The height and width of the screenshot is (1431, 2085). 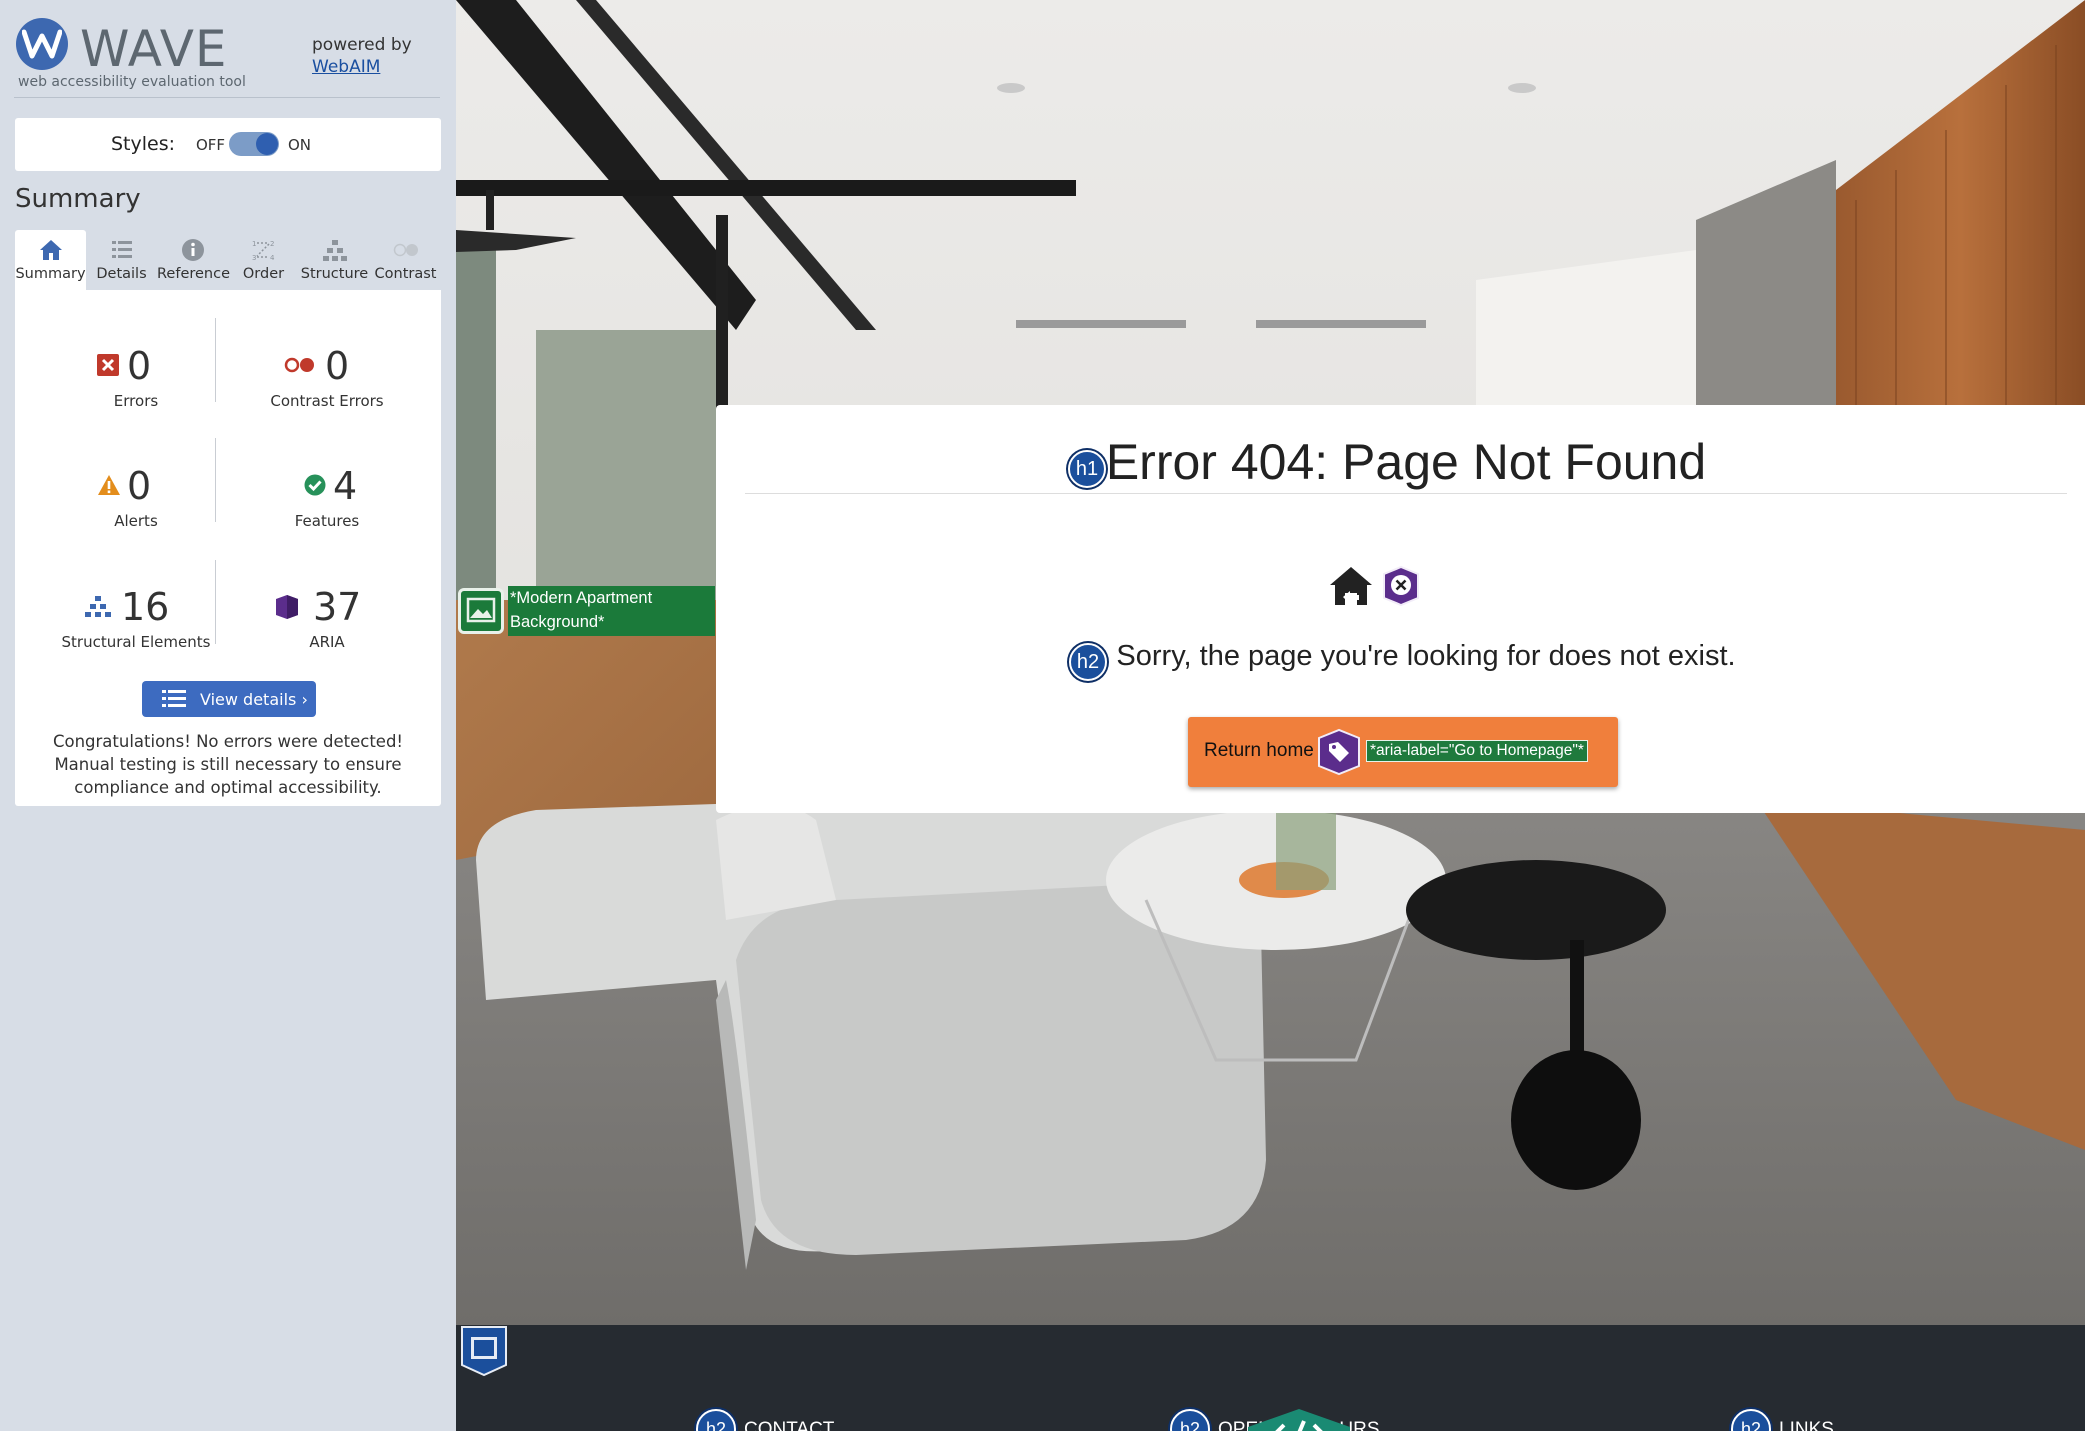 What do you see at coordinates (143, 144) in the screenshot?
I see `styles-label: Styles:` at bounding box center [143, 144].